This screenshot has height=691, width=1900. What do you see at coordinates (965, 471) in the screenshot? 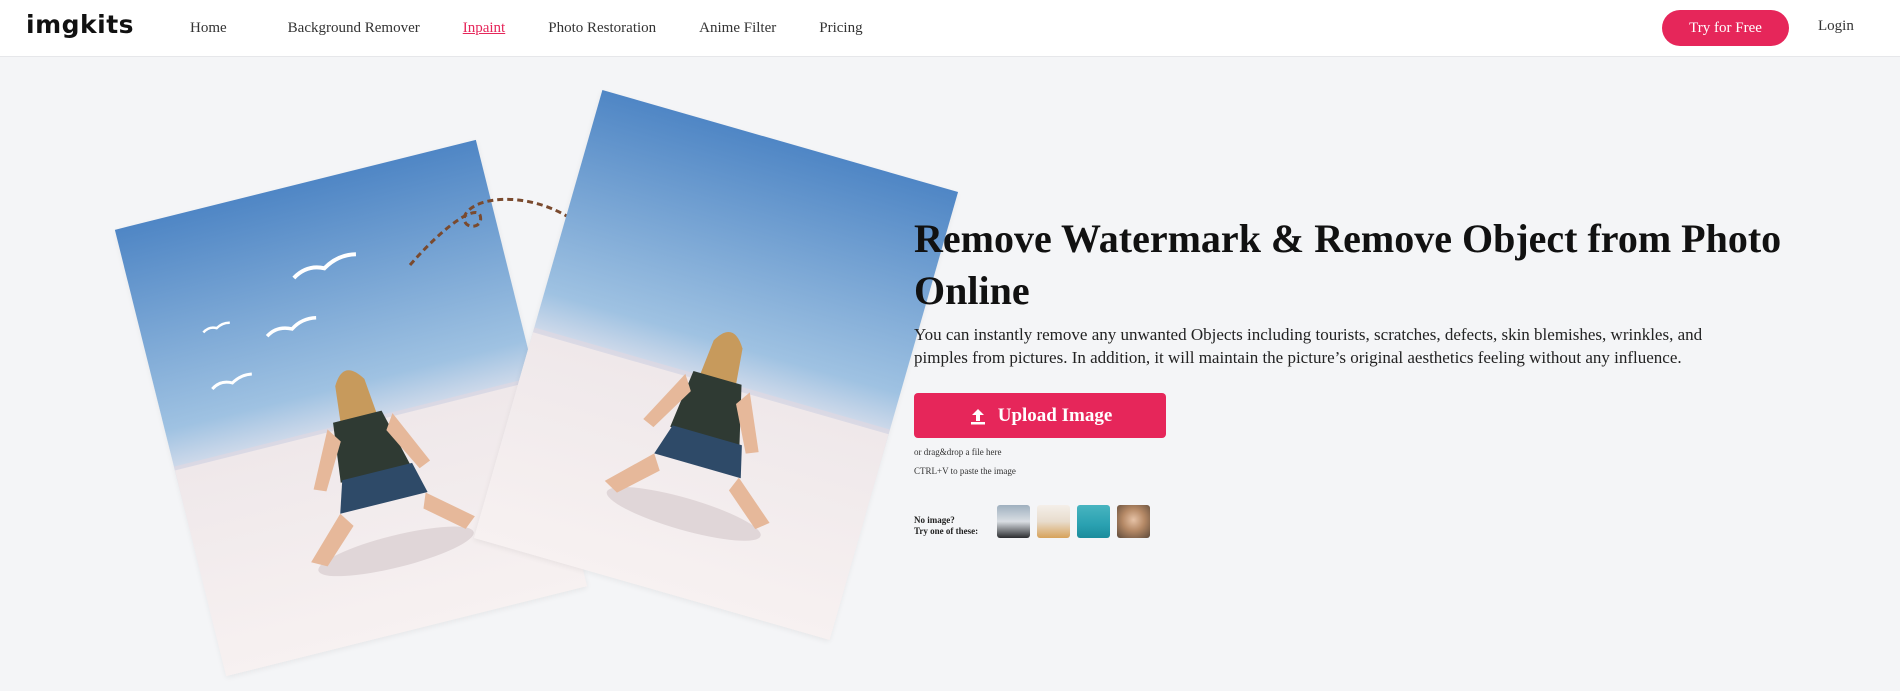
I see `paste-hint: CTRL+V to paste the image` at bounding box center [965, 471].